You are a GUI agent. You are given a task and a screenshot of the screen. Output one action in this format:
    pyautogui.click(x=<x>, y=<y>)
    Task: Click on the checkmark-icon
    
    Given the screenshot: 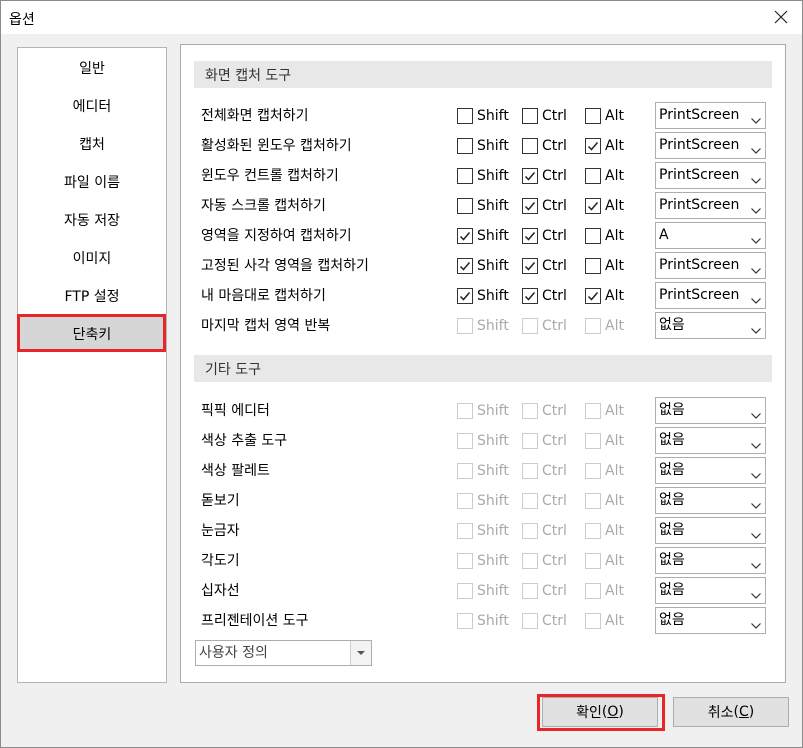 What is the action you would take?
    pyautogui.click(x=530, y=236)
    